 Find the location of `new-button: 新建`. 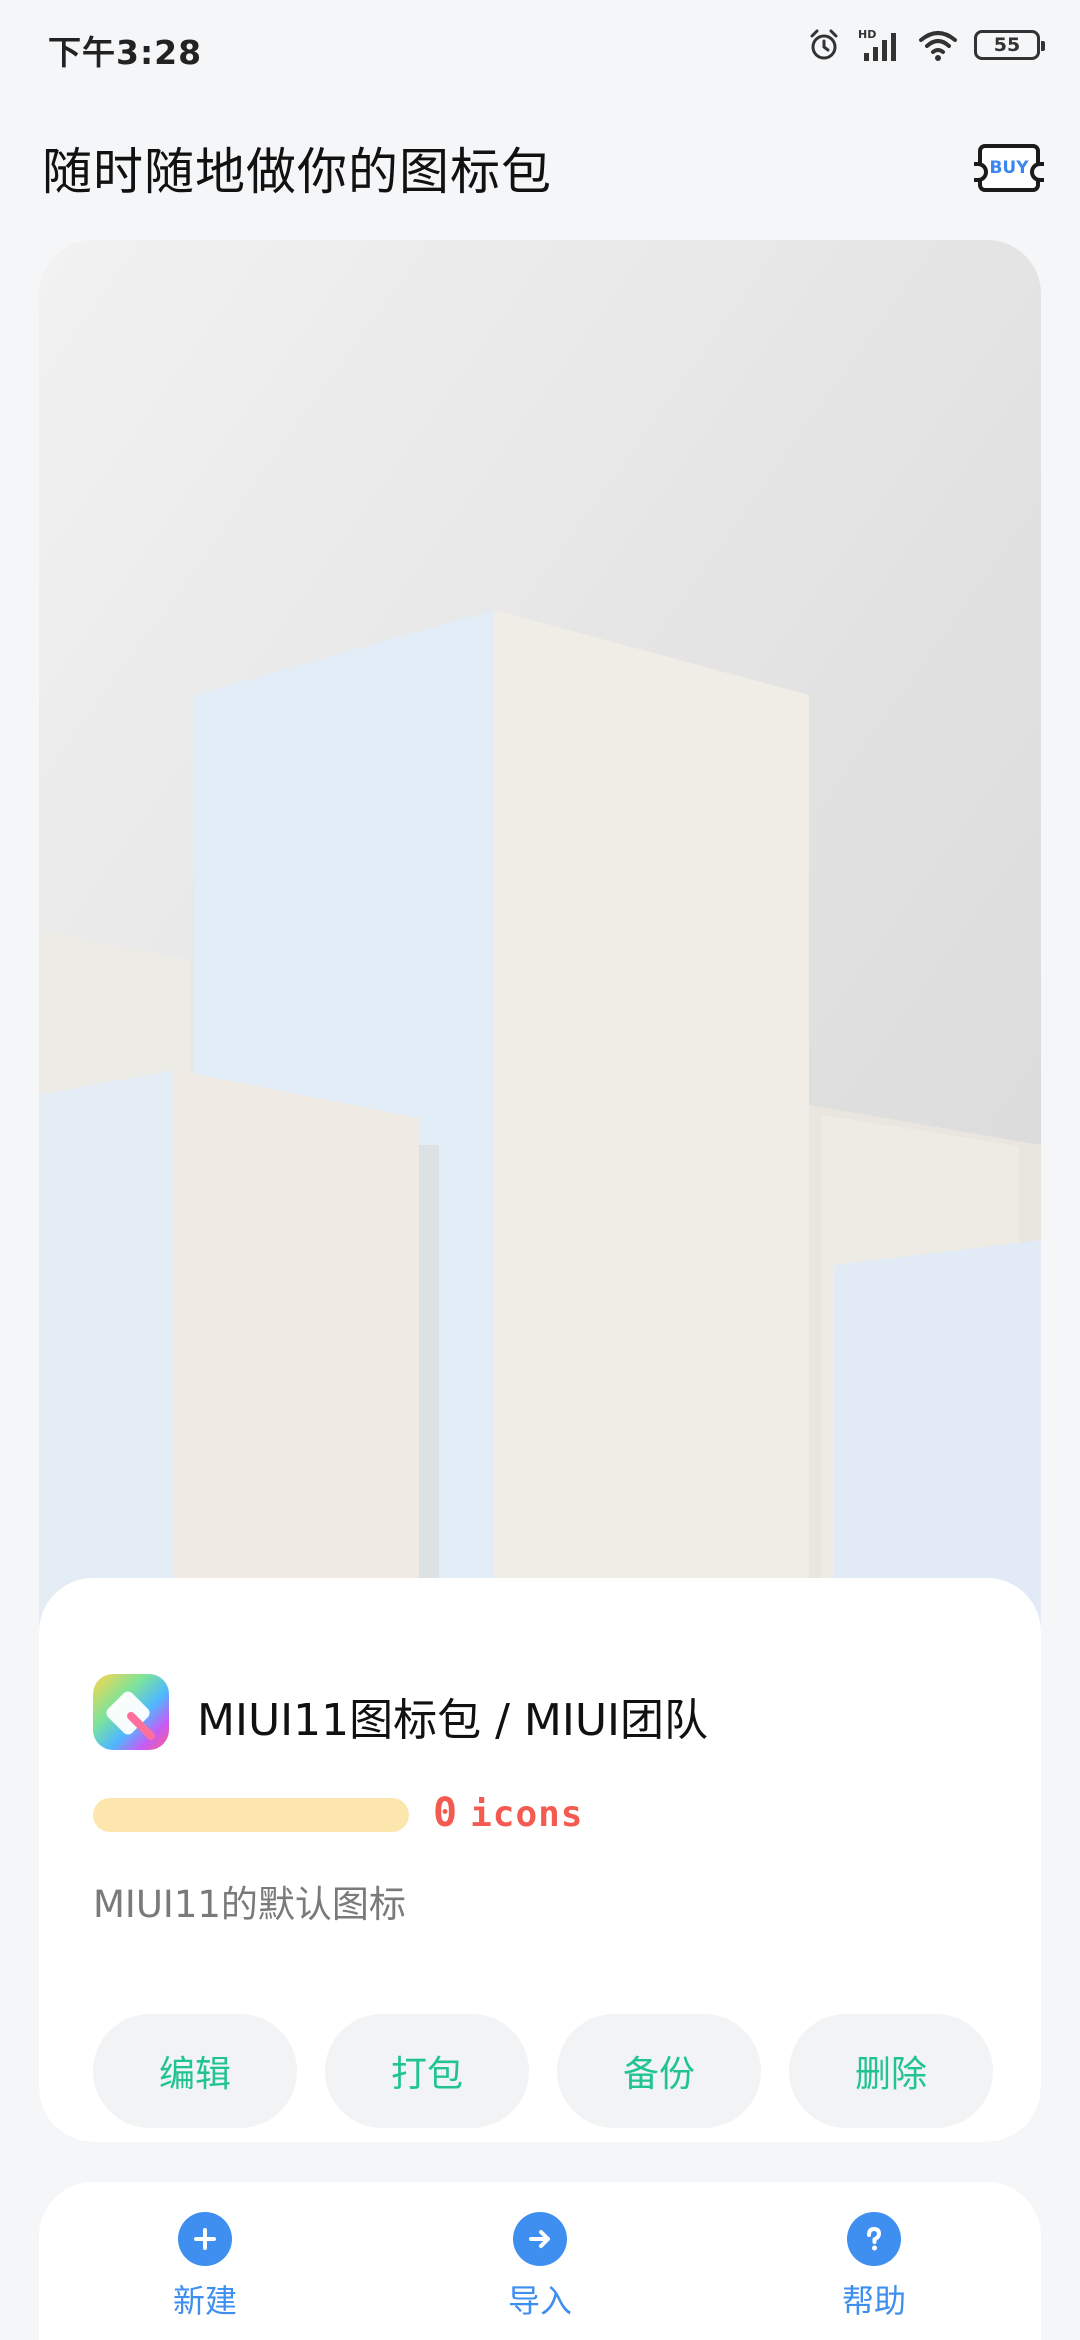

new-button: 新建 is located at coordinates (205, 2276).